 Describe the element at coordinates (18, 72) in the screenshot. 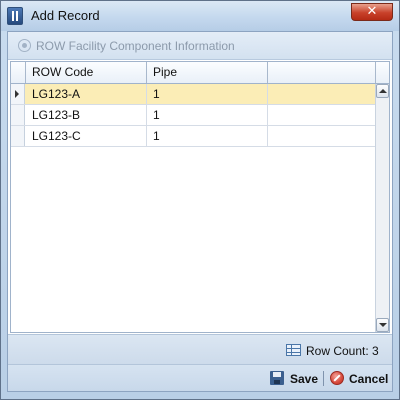

I see `header-indicator-cell` at that location.